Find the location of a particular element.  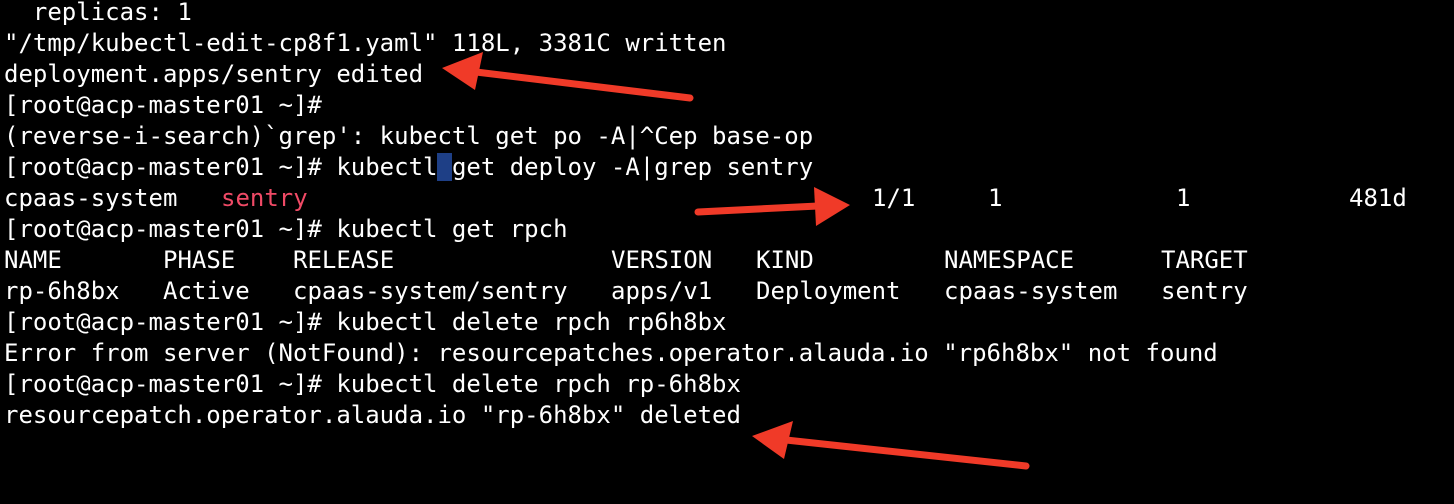

table-cell: Active is located at coordinates (206, 291).